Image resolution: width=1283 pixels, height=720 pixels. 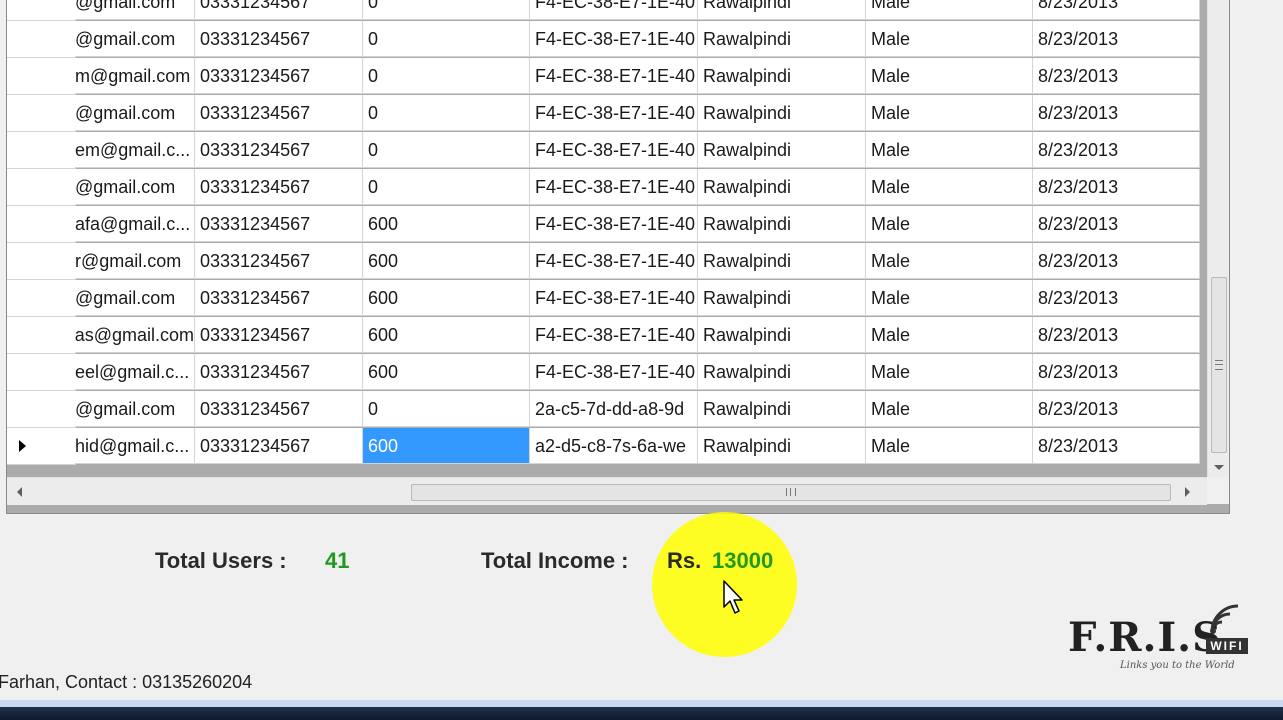 What do you see at coordinates (1219, 365) in the screenshot?
I see `vertical-scroll-thumb` at bounding box center [1219, 365].